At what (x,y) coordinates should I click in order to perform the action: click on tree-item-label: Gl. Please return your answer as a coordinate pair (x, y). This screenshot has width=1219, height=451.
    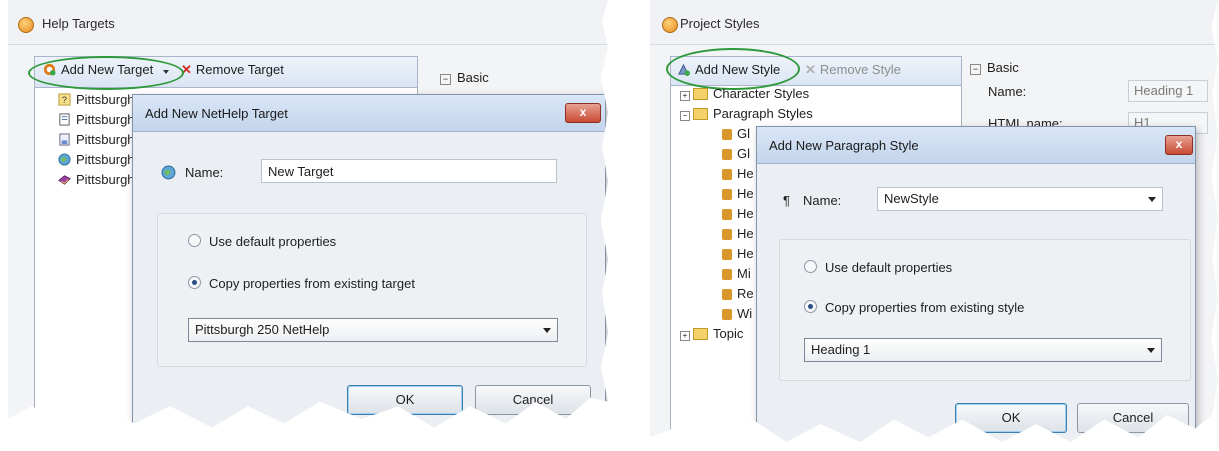
    Looking at the image, I should click on (743, 133).